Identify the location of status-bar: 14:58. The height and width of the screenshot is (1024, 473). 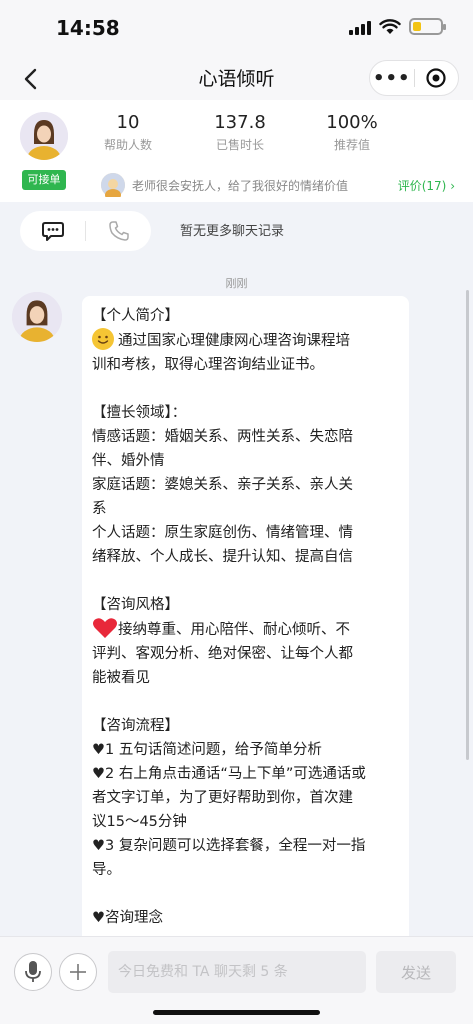
(236, 28).